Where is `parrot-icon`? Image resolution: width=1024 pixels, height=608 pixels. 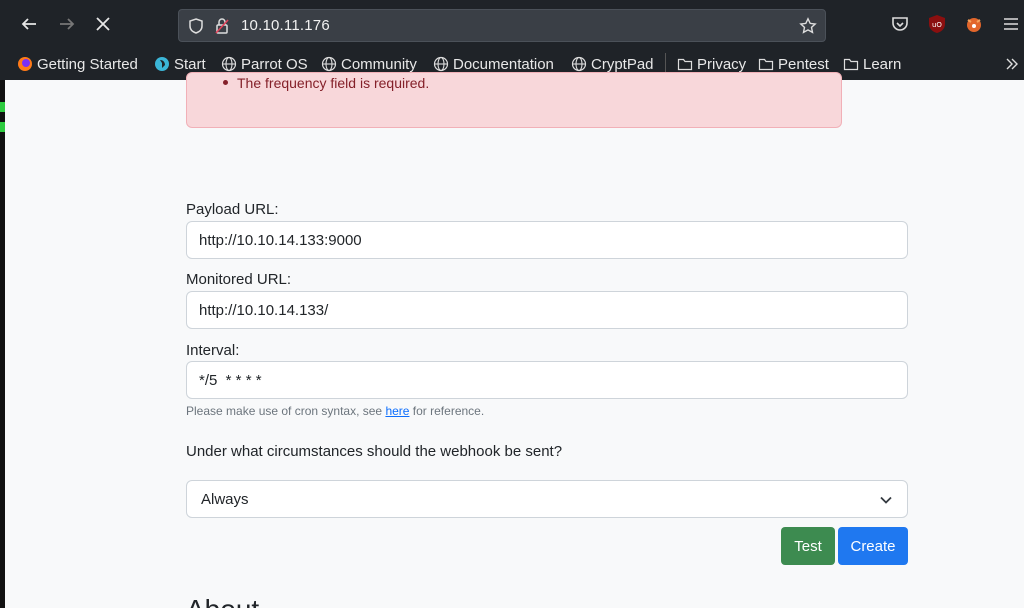
parrot-icon is located at coordinates (162, 64).